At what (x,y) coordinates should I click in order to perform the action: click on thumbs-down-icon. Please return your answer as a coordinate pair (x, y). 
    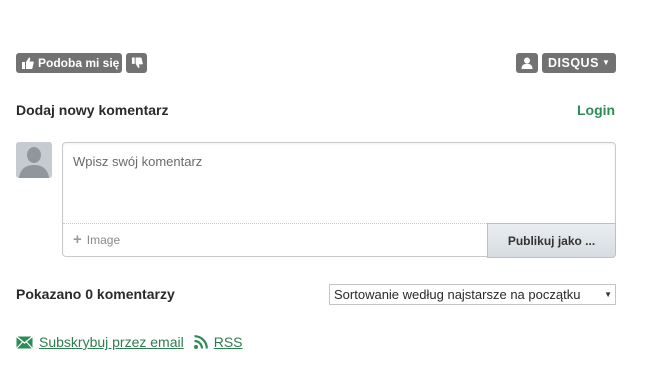
    Looking at the image, I should click on (137, 63).